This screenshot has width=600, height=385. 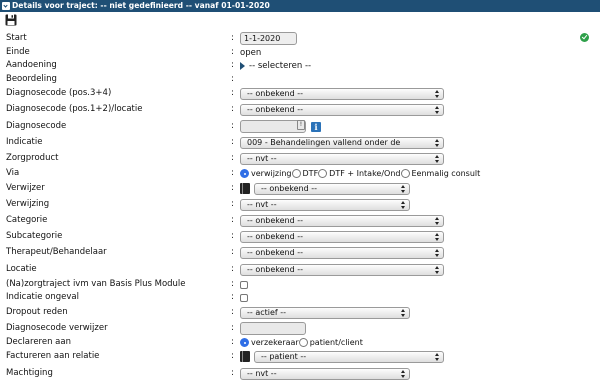 What do you see at coordinates (330, 342) in the screenshot?
I see `declareren-radio-patient: patient/client` at bounding box center [330, 342].